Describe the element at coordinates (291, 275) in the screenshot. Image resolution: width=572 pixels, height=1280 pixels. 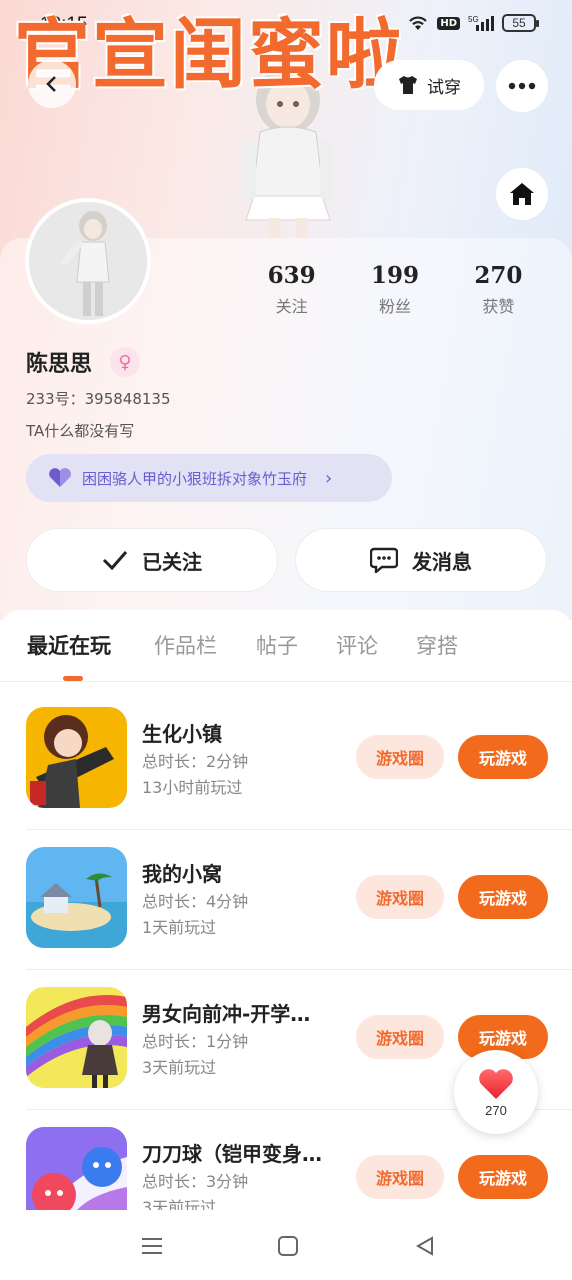
I see `stat-value: 639` at that location.